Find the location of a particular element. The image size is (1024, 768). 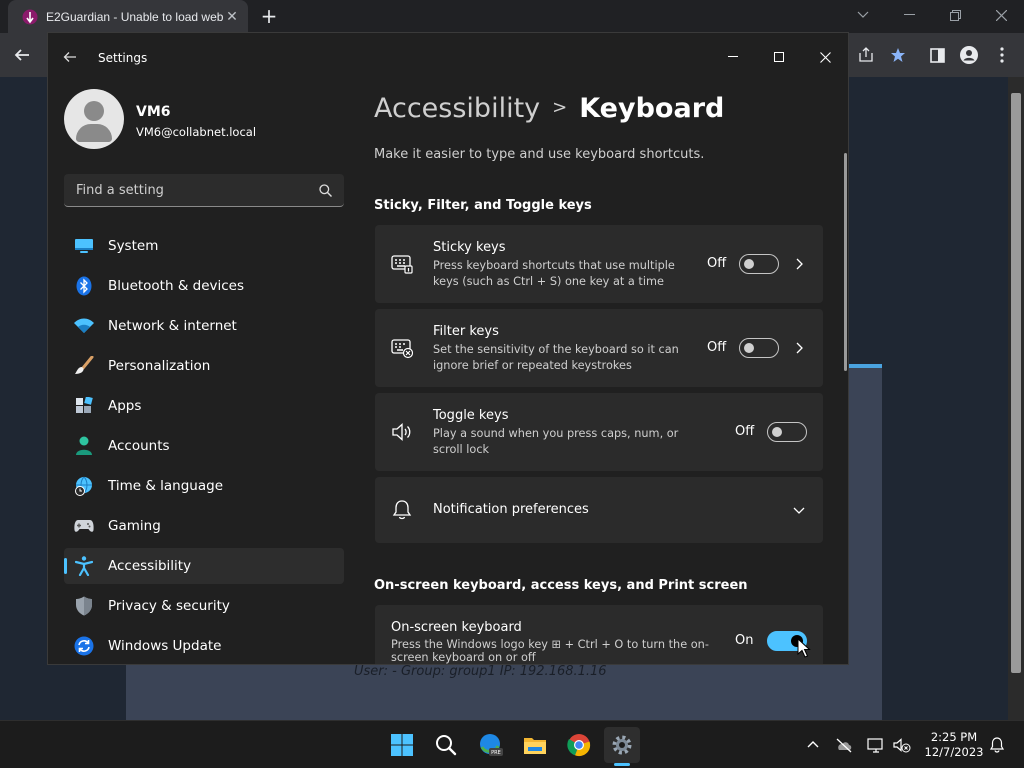

sidebar-item-label: Bluetooth & devices is located at coordinates (176, 286).